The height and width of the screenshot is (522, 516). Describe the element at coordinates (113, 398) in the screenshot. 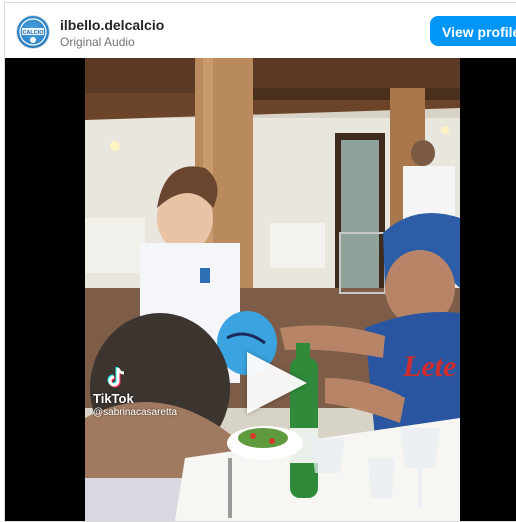

I see `tiktok-brand: TikTok` at that location.